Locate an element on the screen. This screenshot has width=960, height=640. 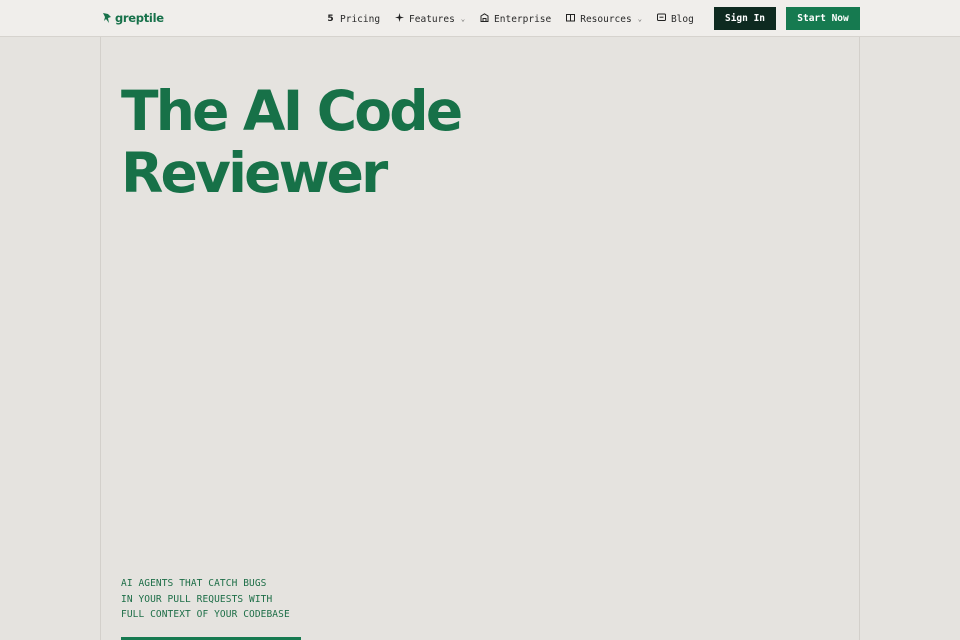
nav-item-features: Features ⌄ is located at coordinates (430, 19).